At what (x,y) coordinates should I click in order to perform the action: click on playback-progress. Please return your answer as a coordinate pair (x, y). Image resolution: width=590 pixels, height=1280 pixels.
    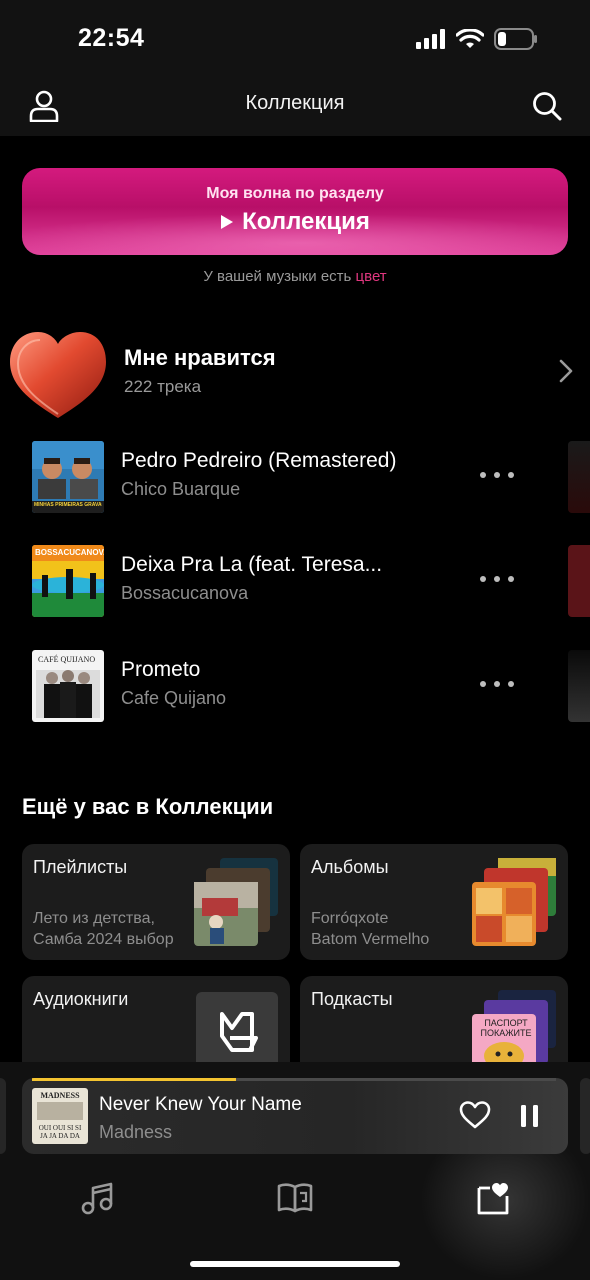
    Looking at the image, I should click on (294, 1079).